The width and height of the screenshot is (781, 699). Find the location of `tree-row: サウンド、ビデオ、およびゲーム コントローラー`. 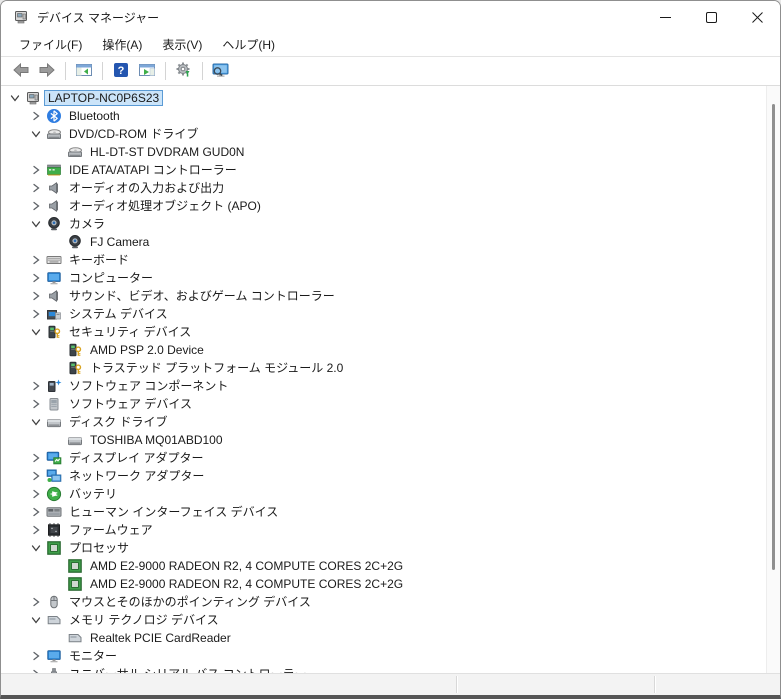

tree-row: サウンド、ビデオ、およびゲーム コントローラー is located at coordinates (390, 296).